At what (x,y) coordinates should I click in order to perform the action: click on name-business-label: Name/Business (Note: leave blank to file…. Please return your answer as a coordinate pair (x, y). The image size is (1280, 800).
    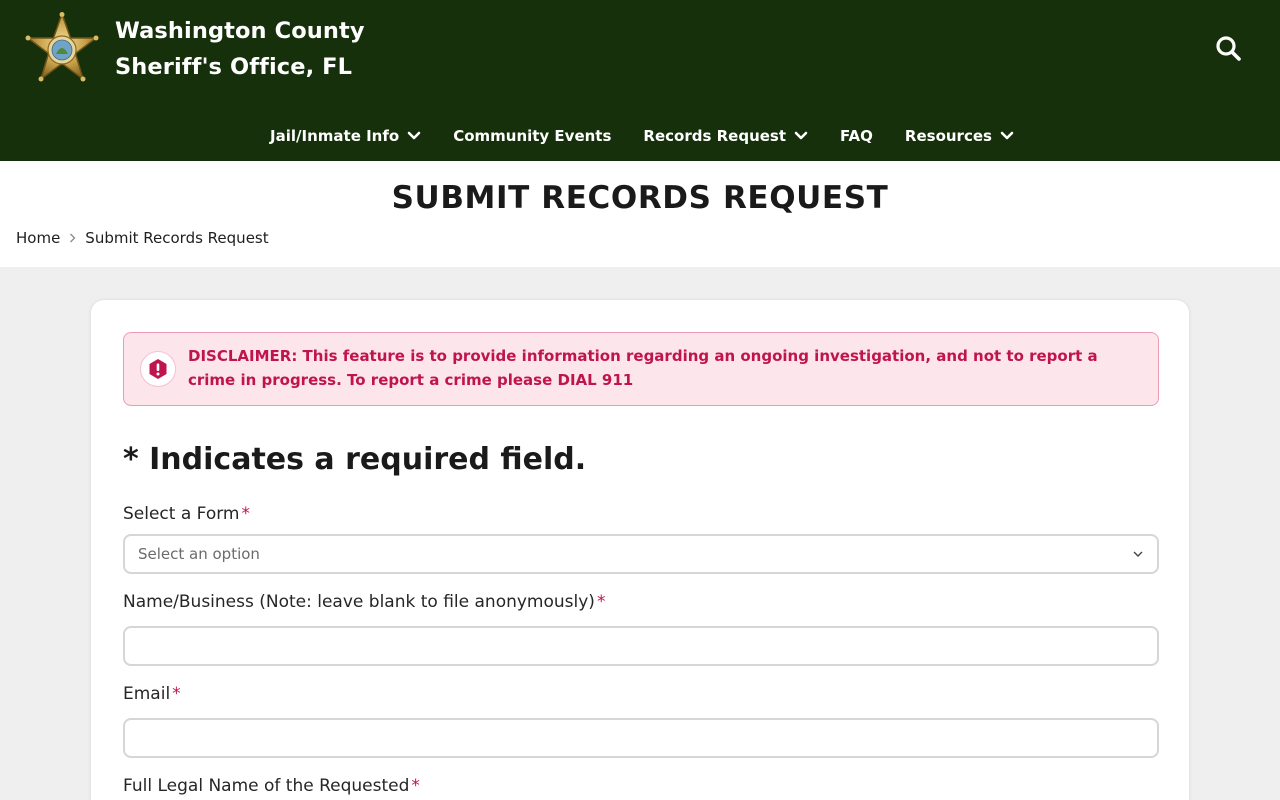
    Looking at the image, I should click on (364, 602).